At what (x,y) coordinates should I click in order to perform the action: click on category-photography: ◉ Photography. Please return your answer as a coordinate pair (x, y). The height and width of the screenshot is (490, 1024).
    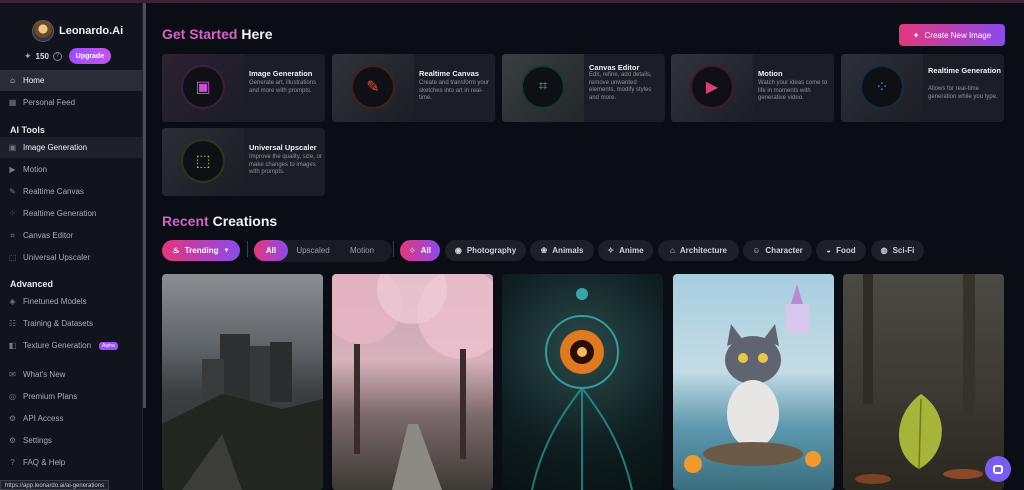
    Looking at the image, I should click on (485, 250).